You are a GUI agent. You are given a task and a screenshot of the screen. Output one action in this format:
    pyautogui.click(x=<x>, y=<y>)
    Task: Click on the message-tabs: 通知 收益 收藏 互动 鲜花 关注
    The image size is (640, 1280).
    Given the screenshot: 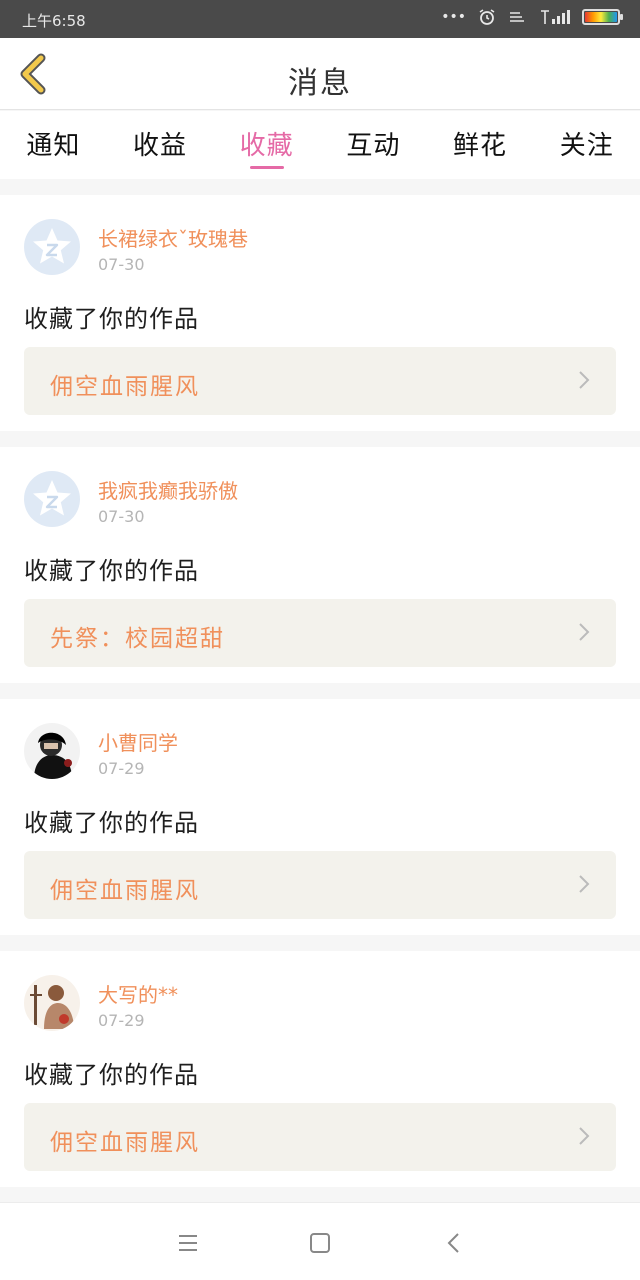 What is the action you would take?
    pyautogui.click(x=320, y=145)
    